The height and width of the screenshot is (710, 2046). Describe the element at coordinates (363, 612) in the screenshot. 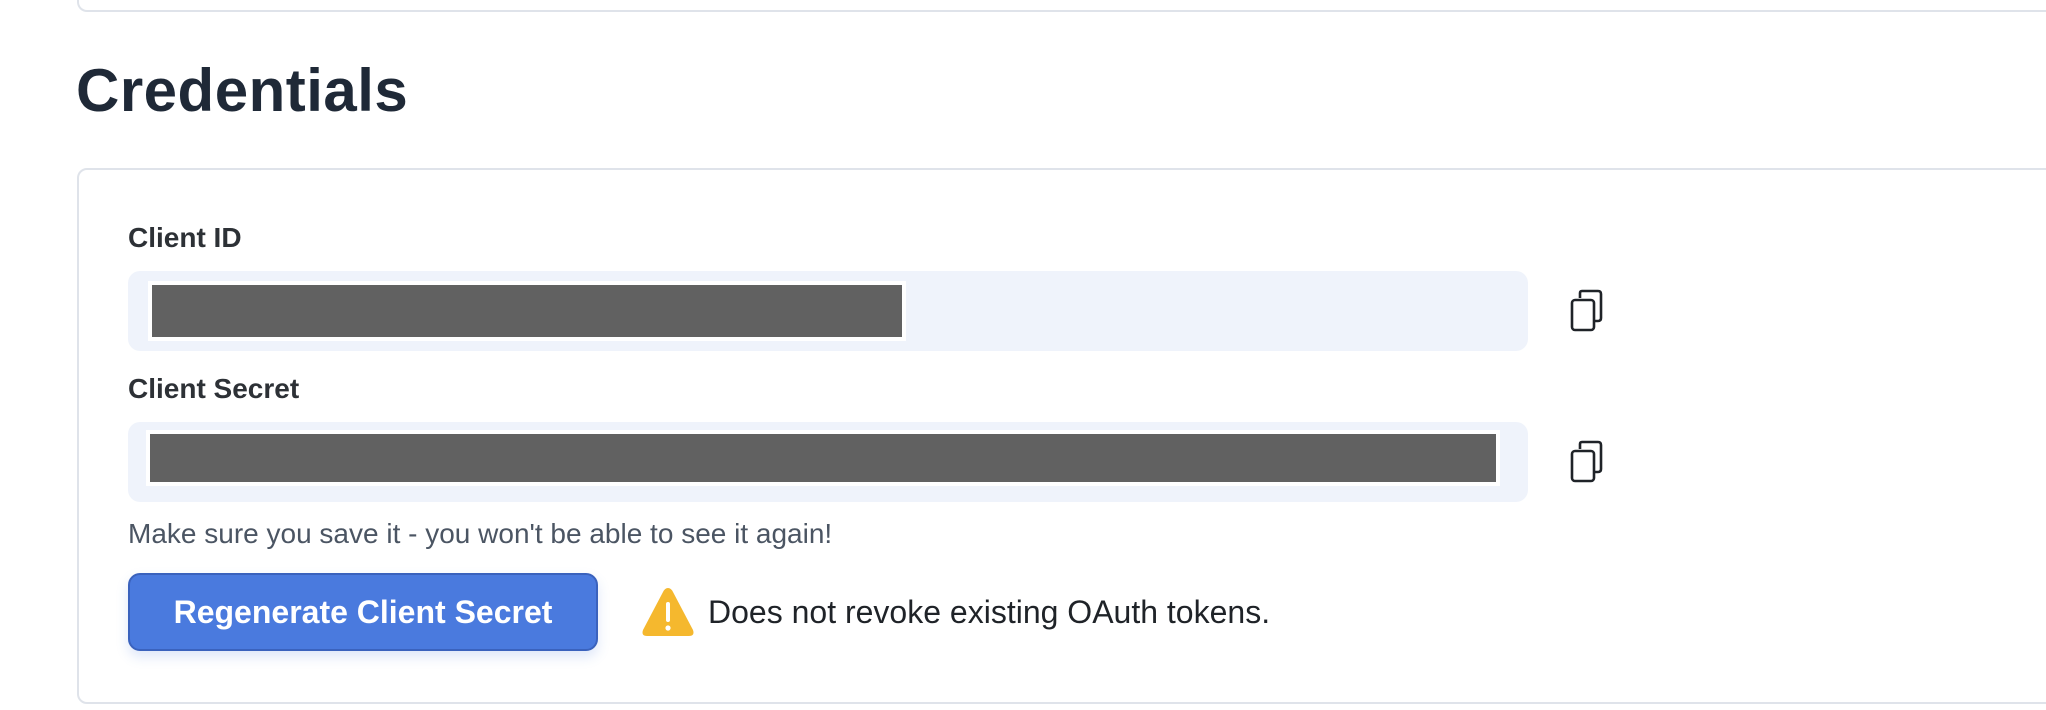

I see `regenerate-client-secret-button: Regenerate Client Secret` at that location.